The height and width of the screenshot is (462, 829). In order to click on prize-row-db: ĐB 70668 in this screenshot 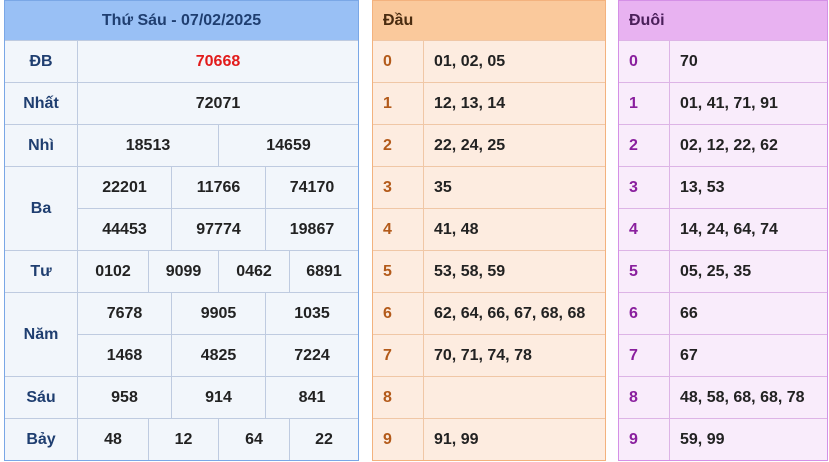, I will do `click(181, 61)`.